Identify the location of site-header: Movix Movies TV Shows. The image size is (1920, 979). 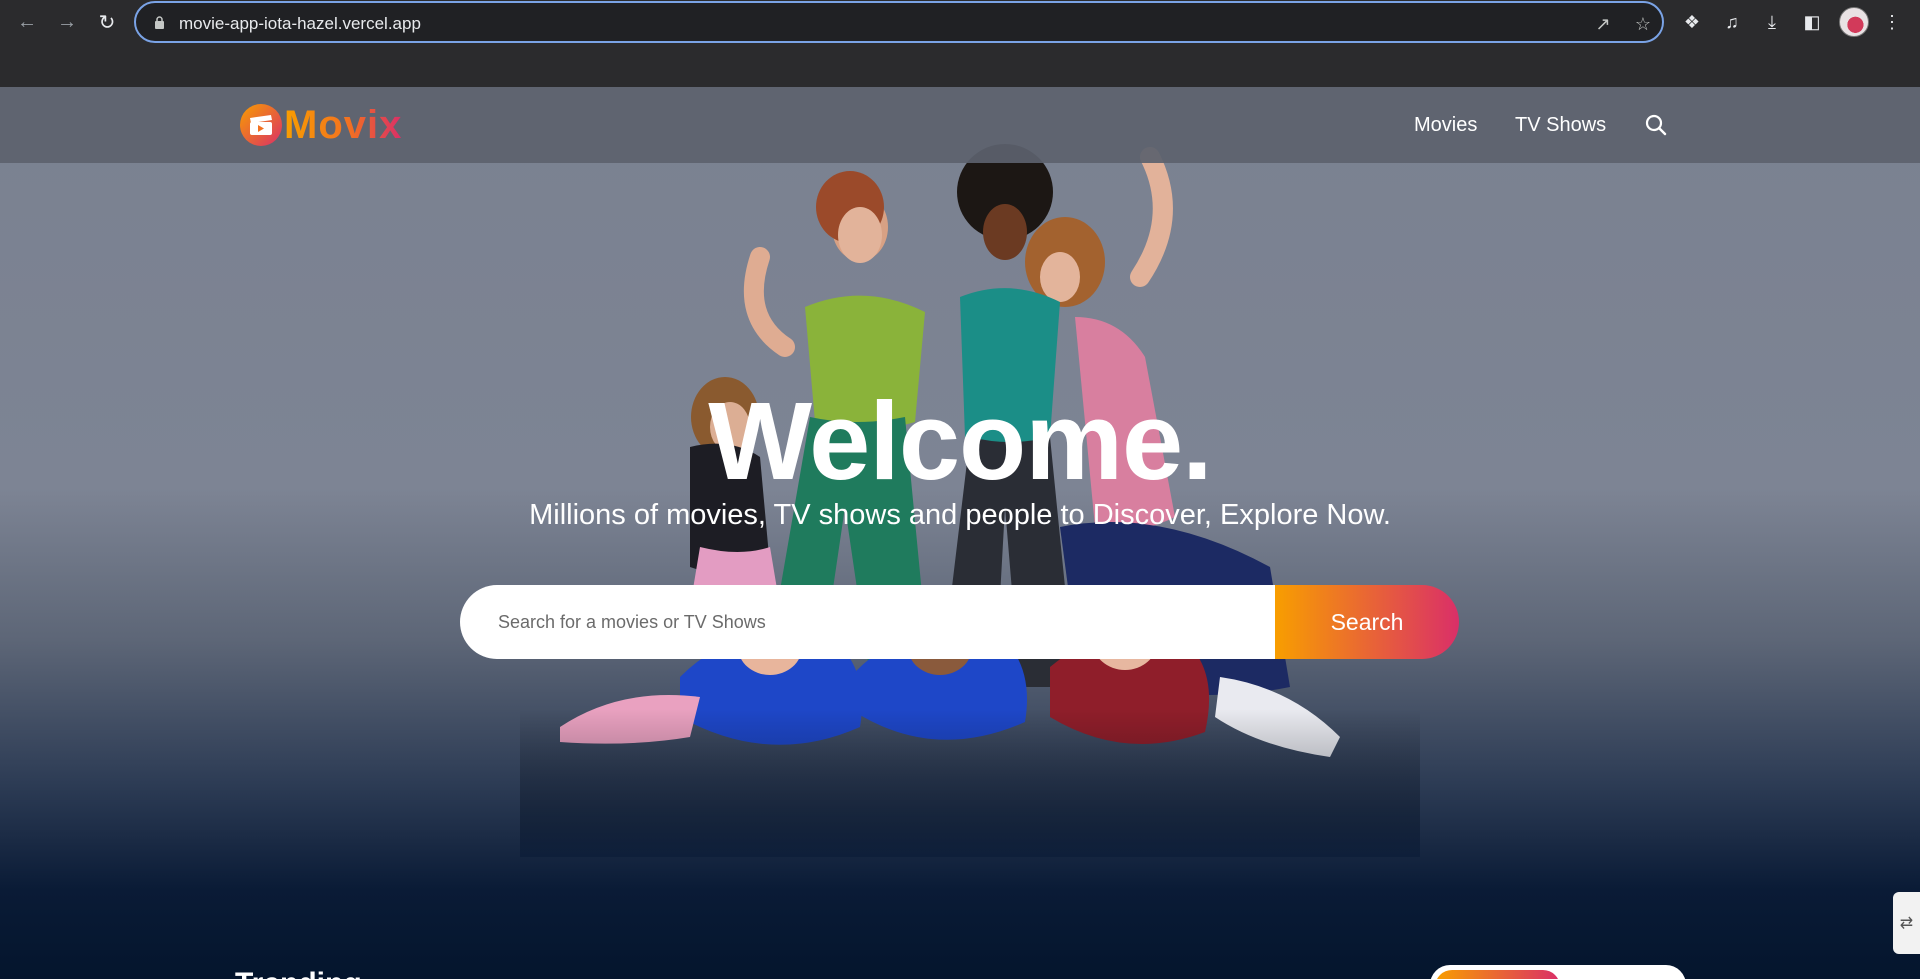
(960, 125).